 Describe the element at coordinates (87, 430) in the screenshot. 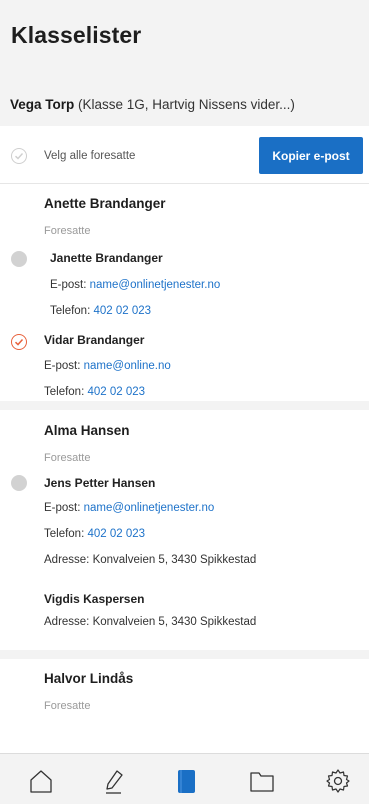

I see `student-card-name: Alma Hansen` at that location.